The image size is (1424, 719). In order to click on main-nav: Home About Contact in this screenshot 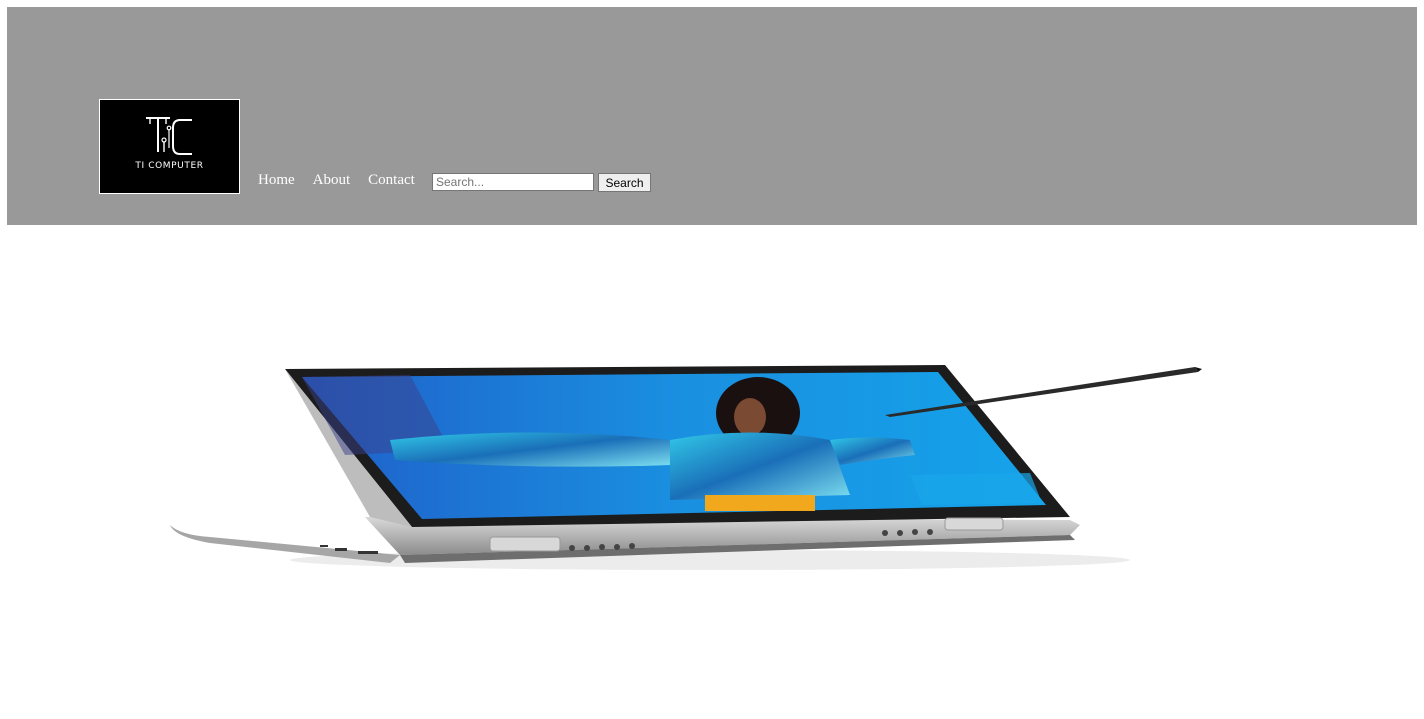, I will do `click(345, 180)`.